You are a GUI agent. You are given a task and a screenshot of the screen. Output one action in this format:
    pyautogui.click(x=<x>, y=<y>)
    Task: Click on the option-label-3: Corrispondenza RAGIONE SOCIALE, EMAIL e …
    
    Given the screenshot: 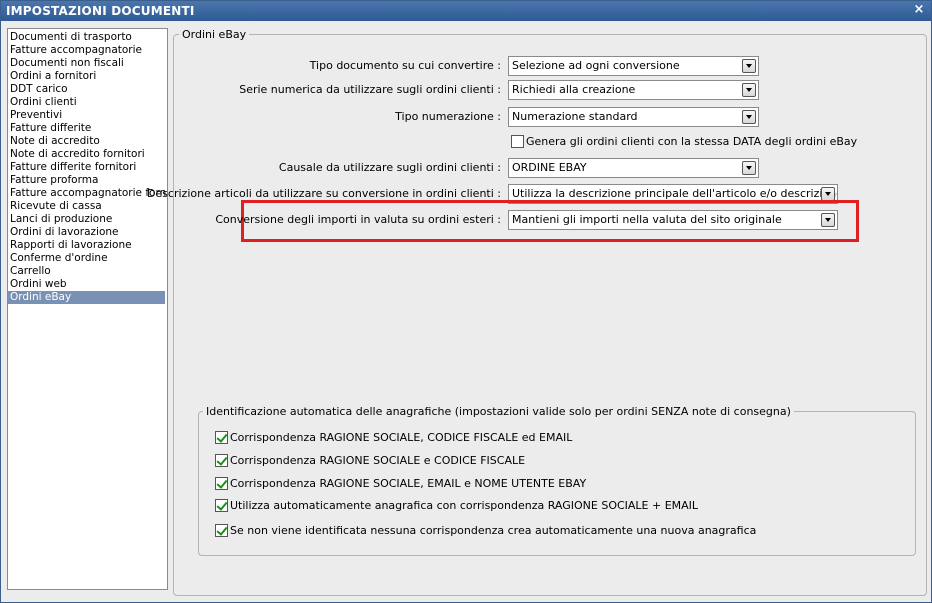 What is the action you would take?
    pyautogui.click(x=408, y=483)
    